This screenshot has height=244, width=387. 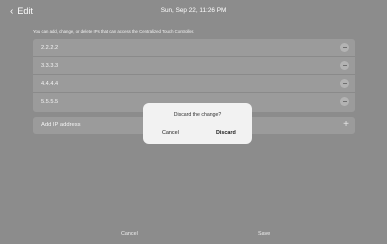 I want to click on discard-dialog: Discard the change? Cancel Discard, so click(x=197, y=123).